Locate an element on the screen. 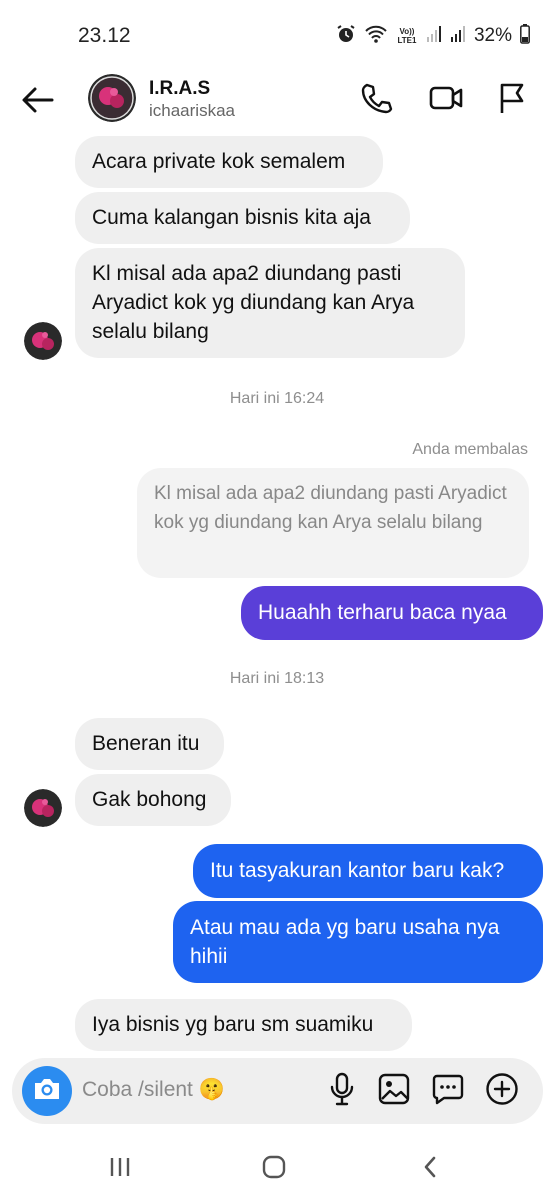  camera-button is located at coordinates (47, 1091).